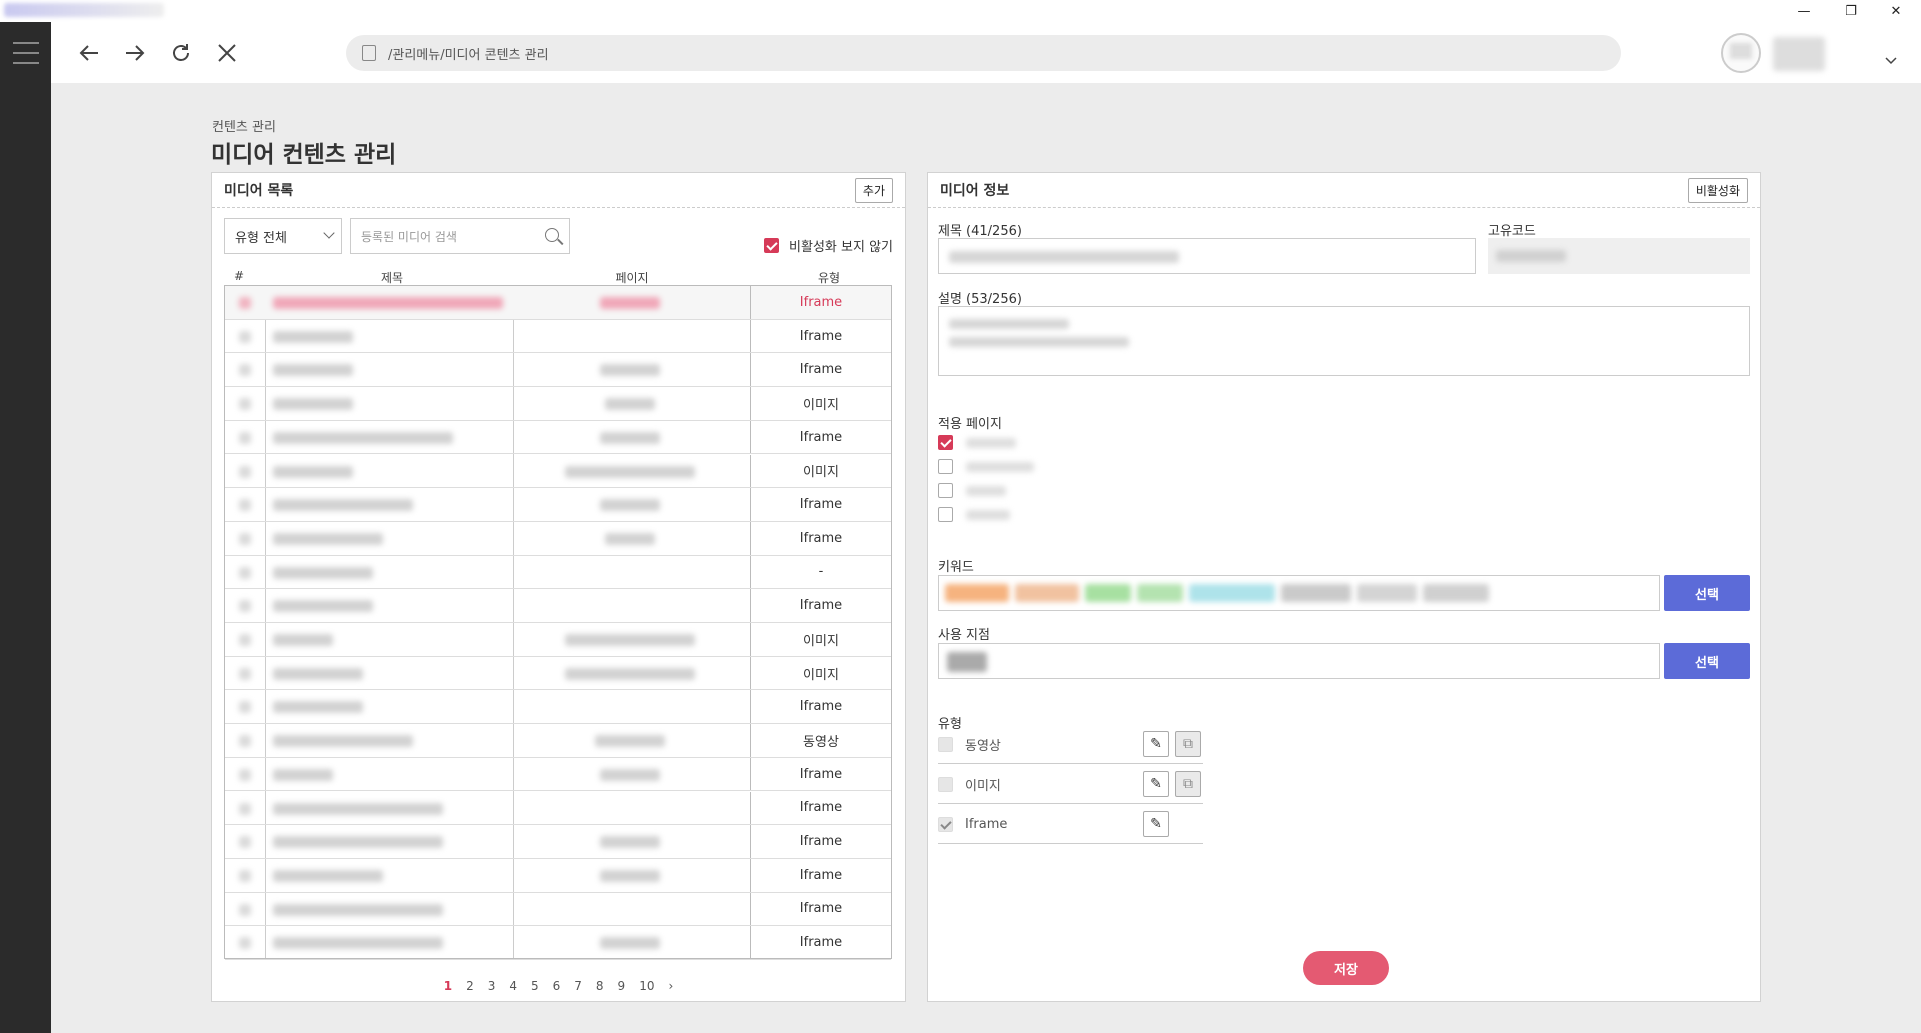 The width and height of the screenshot is (1921, 1033). Describe the element at coordinates (1299, 661) in the screenshot. I see `branch-field` at that location.